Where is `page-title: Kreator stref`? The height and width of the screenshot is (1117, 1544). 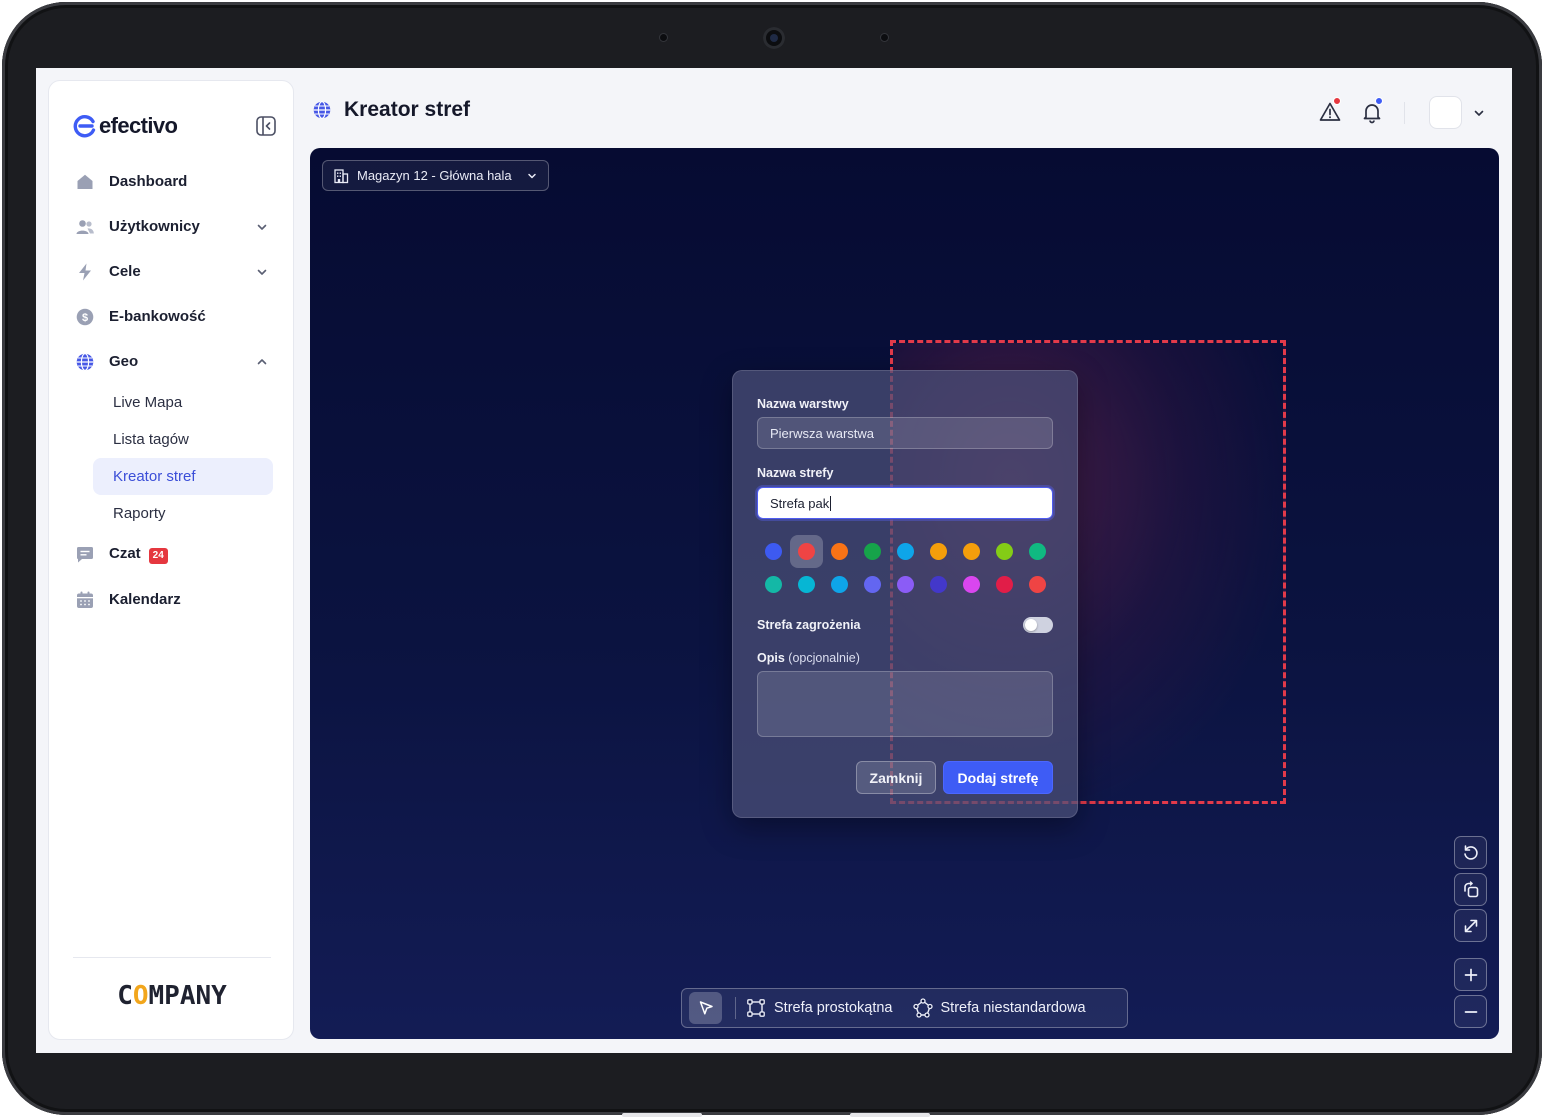 page-title: Kreator stref is located at coordinates (407, 109).